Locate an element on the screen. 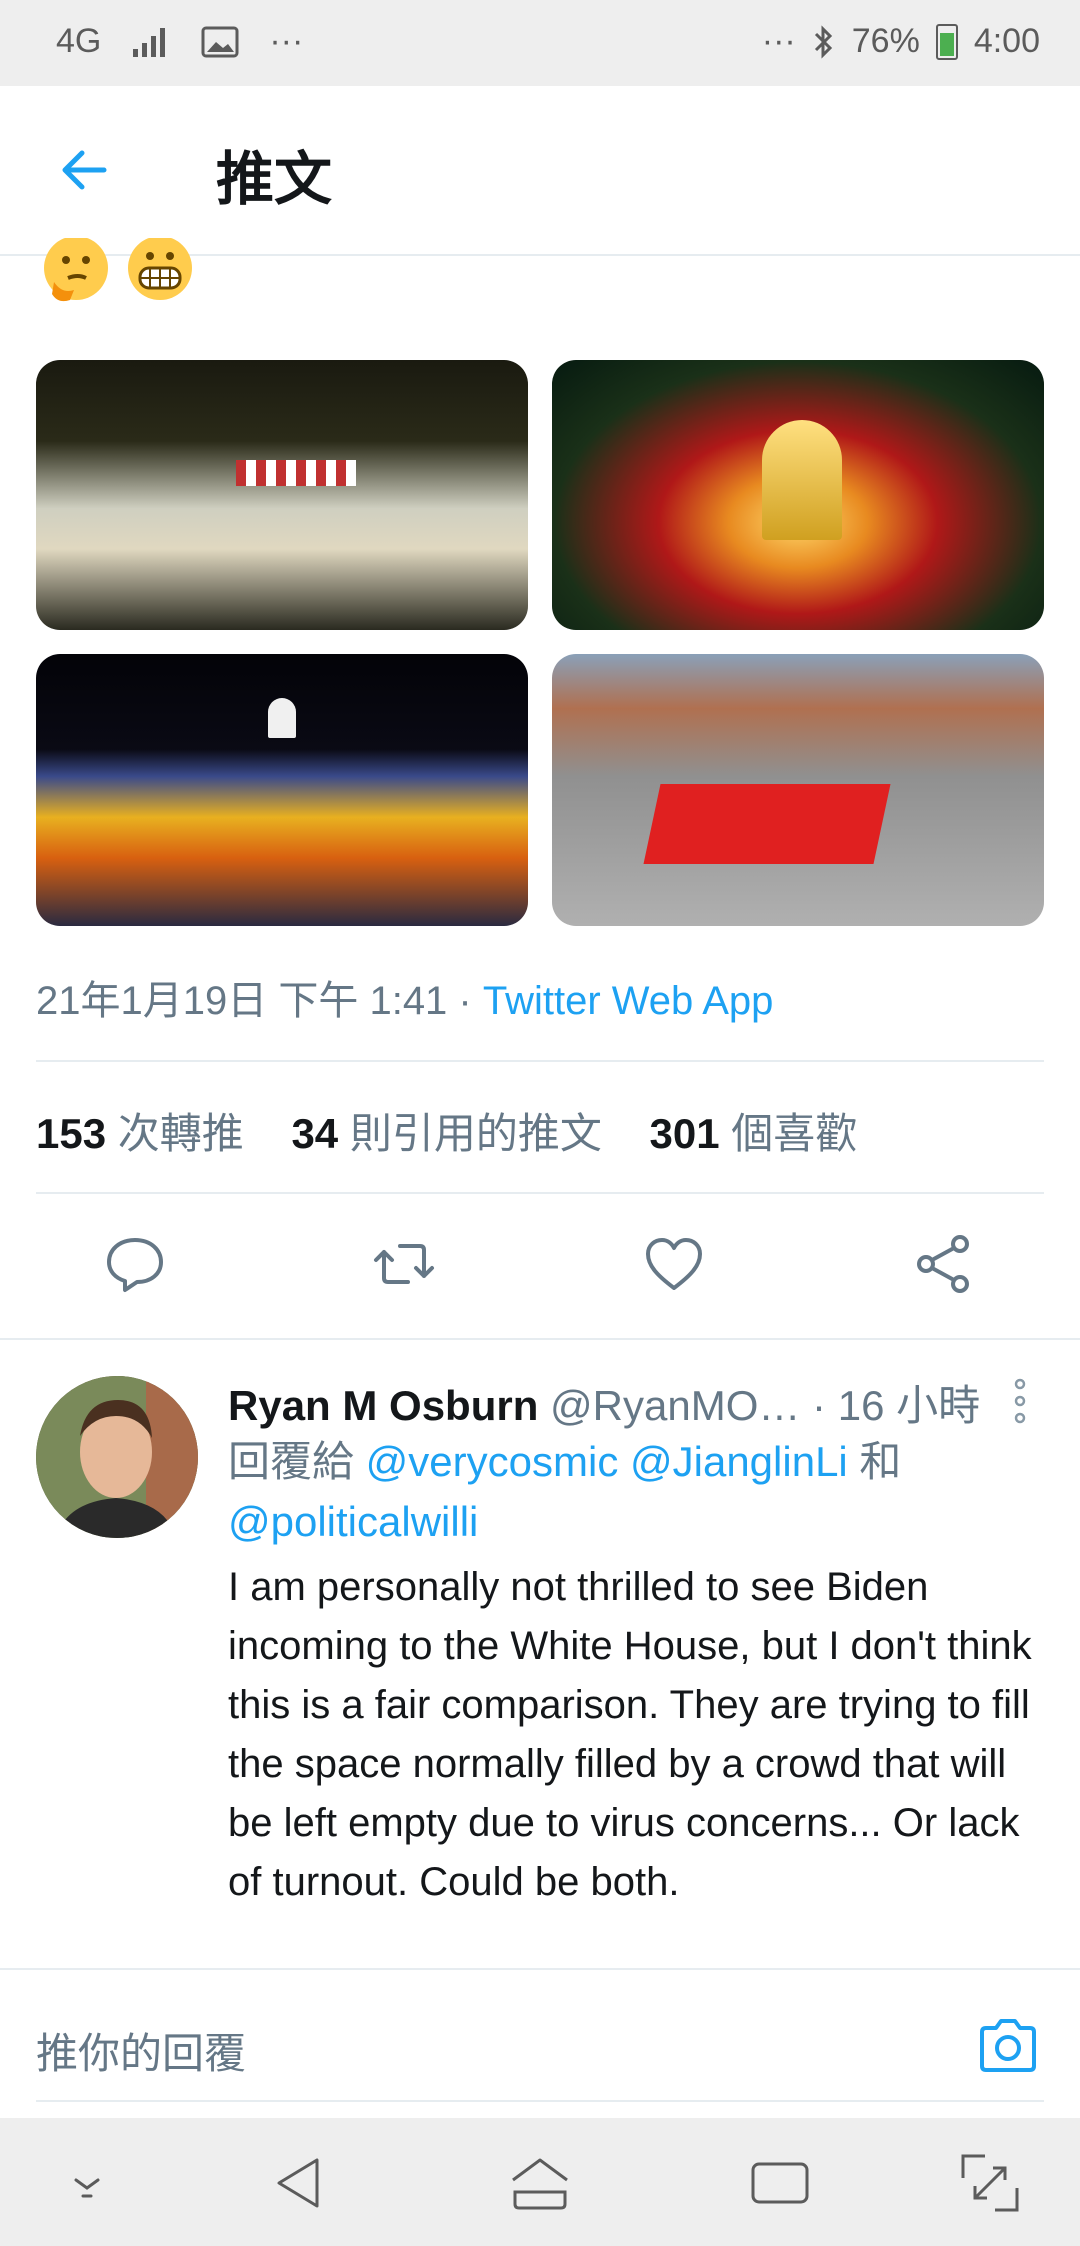 The height and width of the screenshot is (2246, 1080). signal-icon is located at coordinates (149, 42).